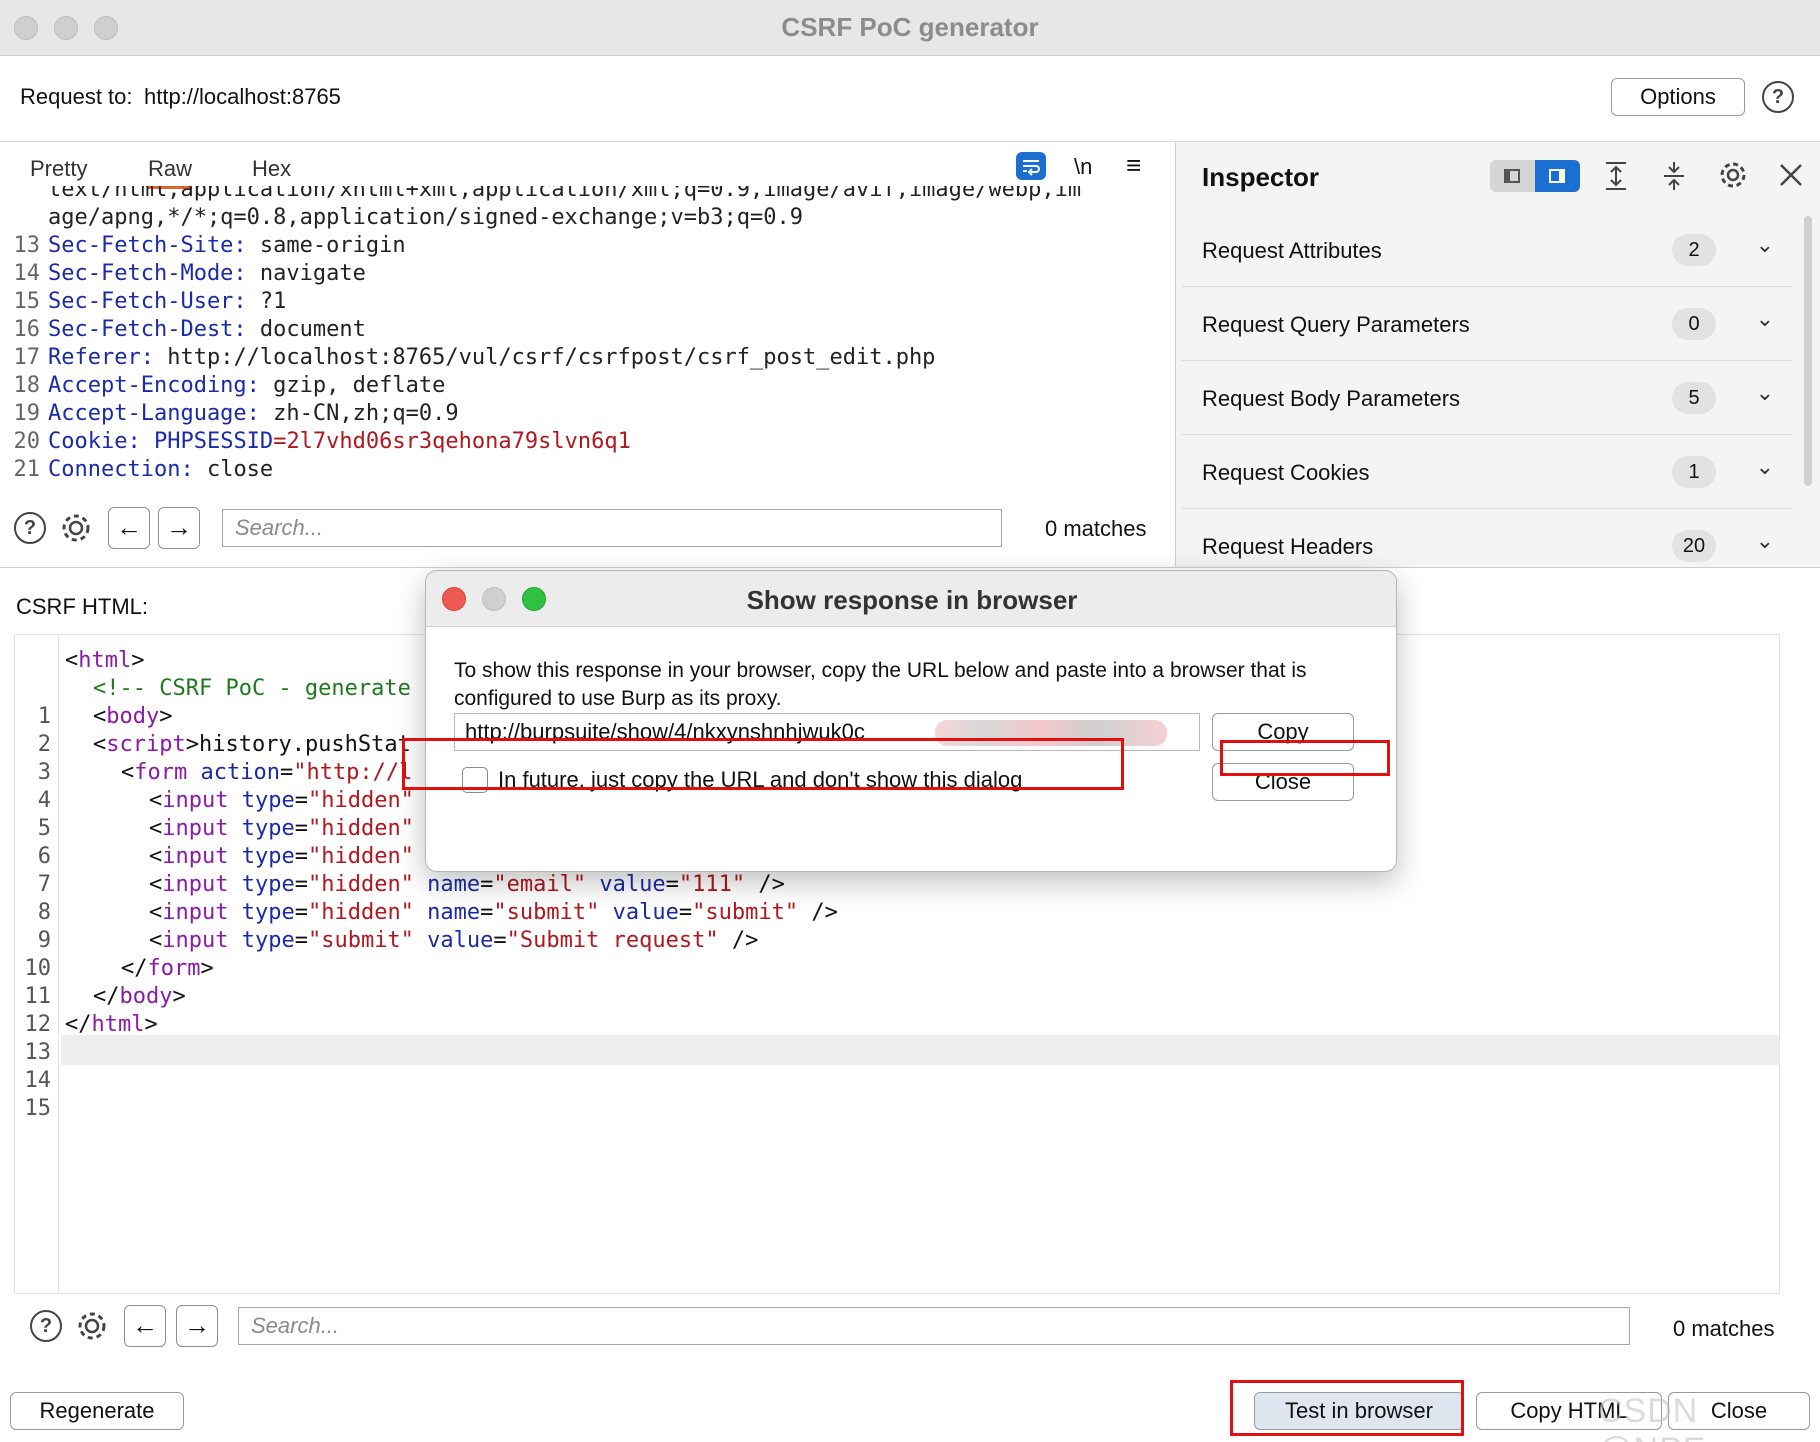 The image size is (1820, 1442). What do you see at coordinates (588, 165) in the screenshot?
I see `editor-tabs: Pretty Raw Hex \n ≡` at bounding box center [588, 165].